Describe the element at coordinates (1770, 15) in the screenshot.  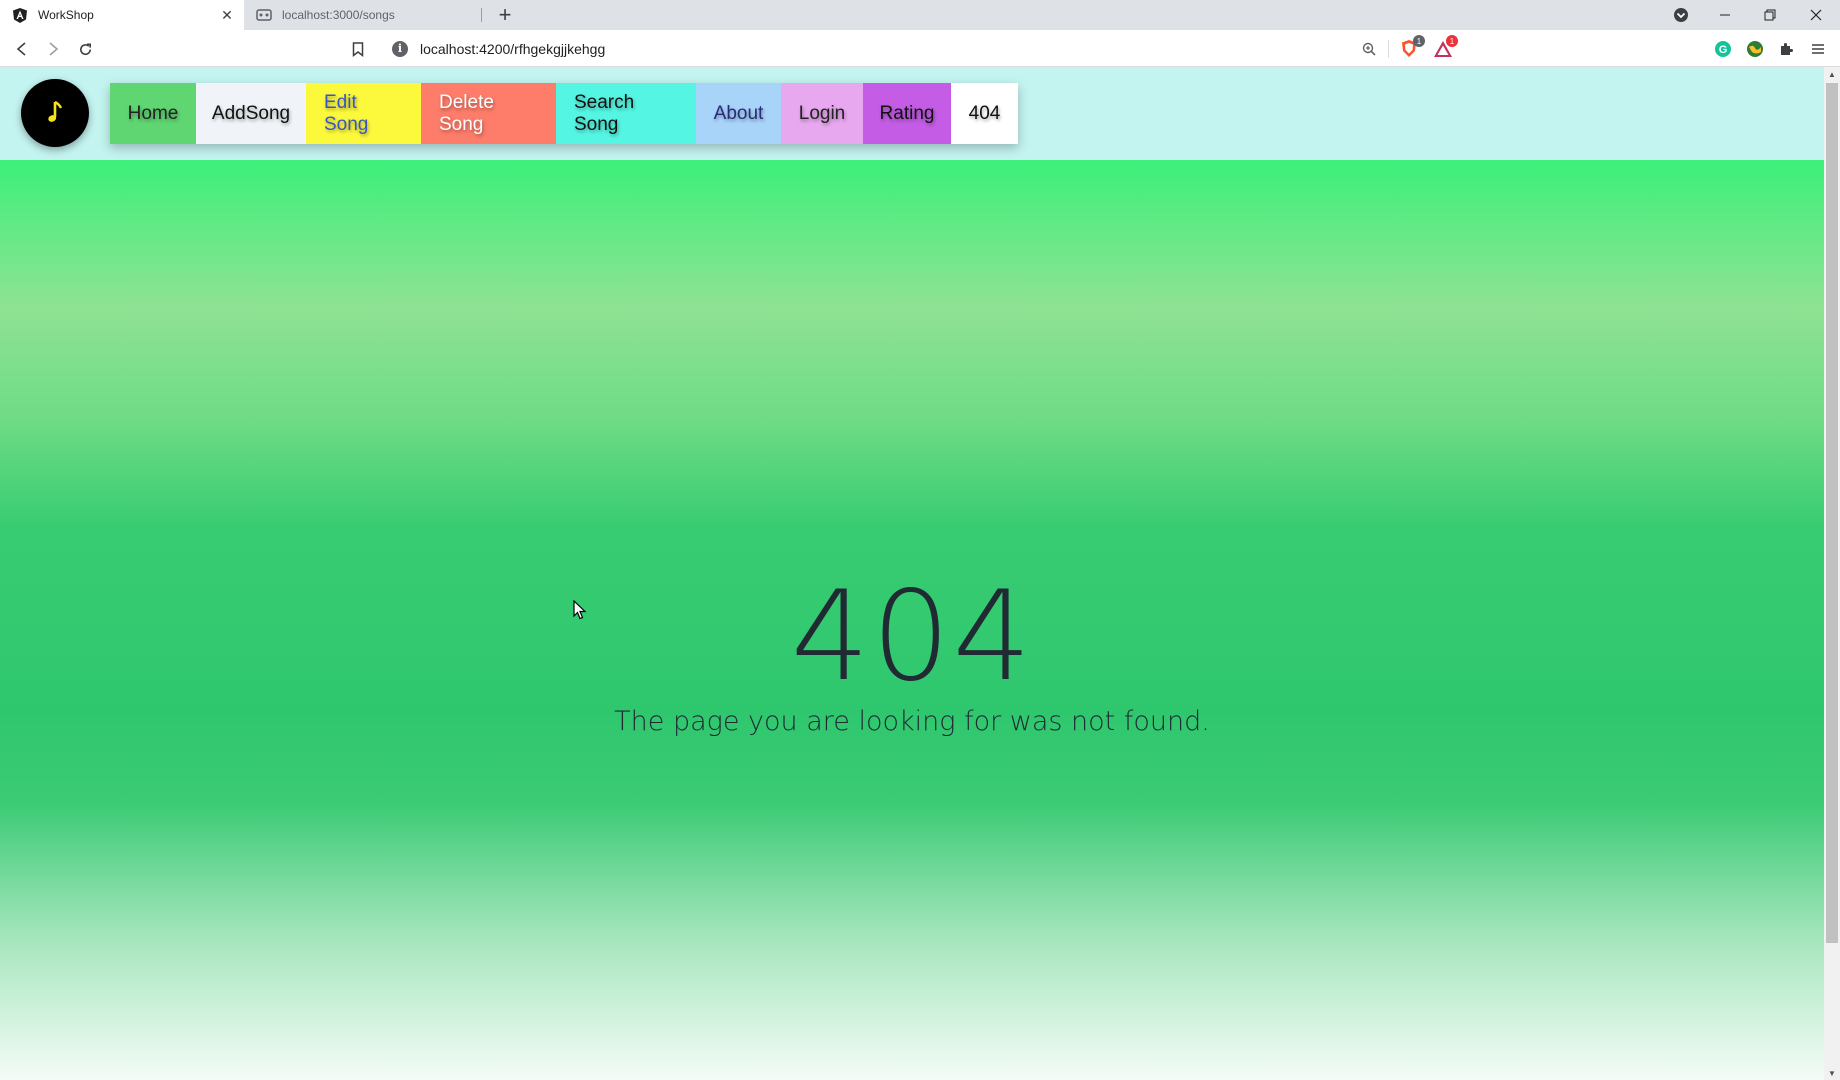
I see `restore-icon` at that location.